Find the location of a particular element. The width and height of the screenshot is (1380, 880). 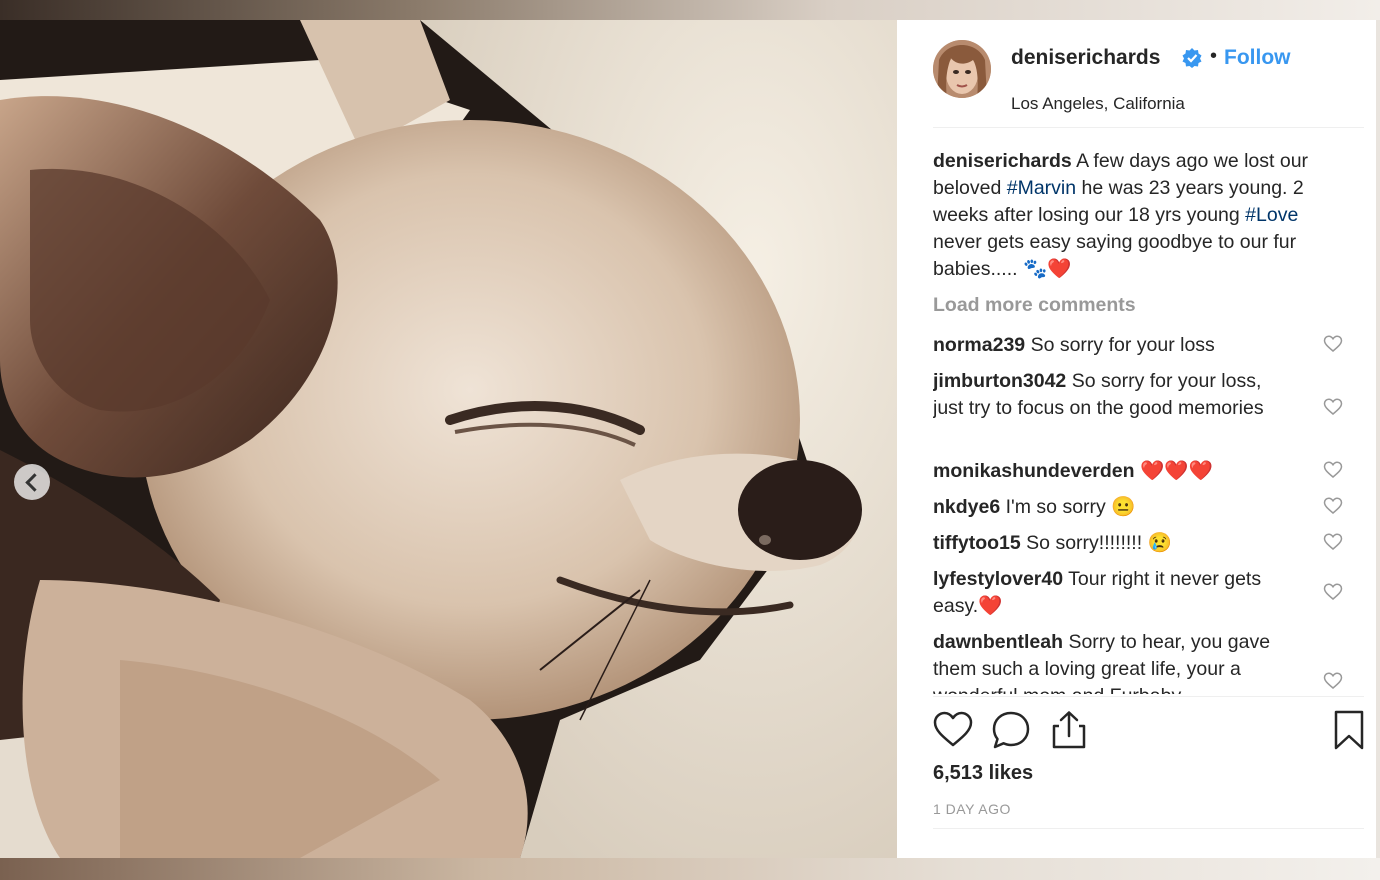

comment-username: dawnbentleah is located at coordinates (998, 642).